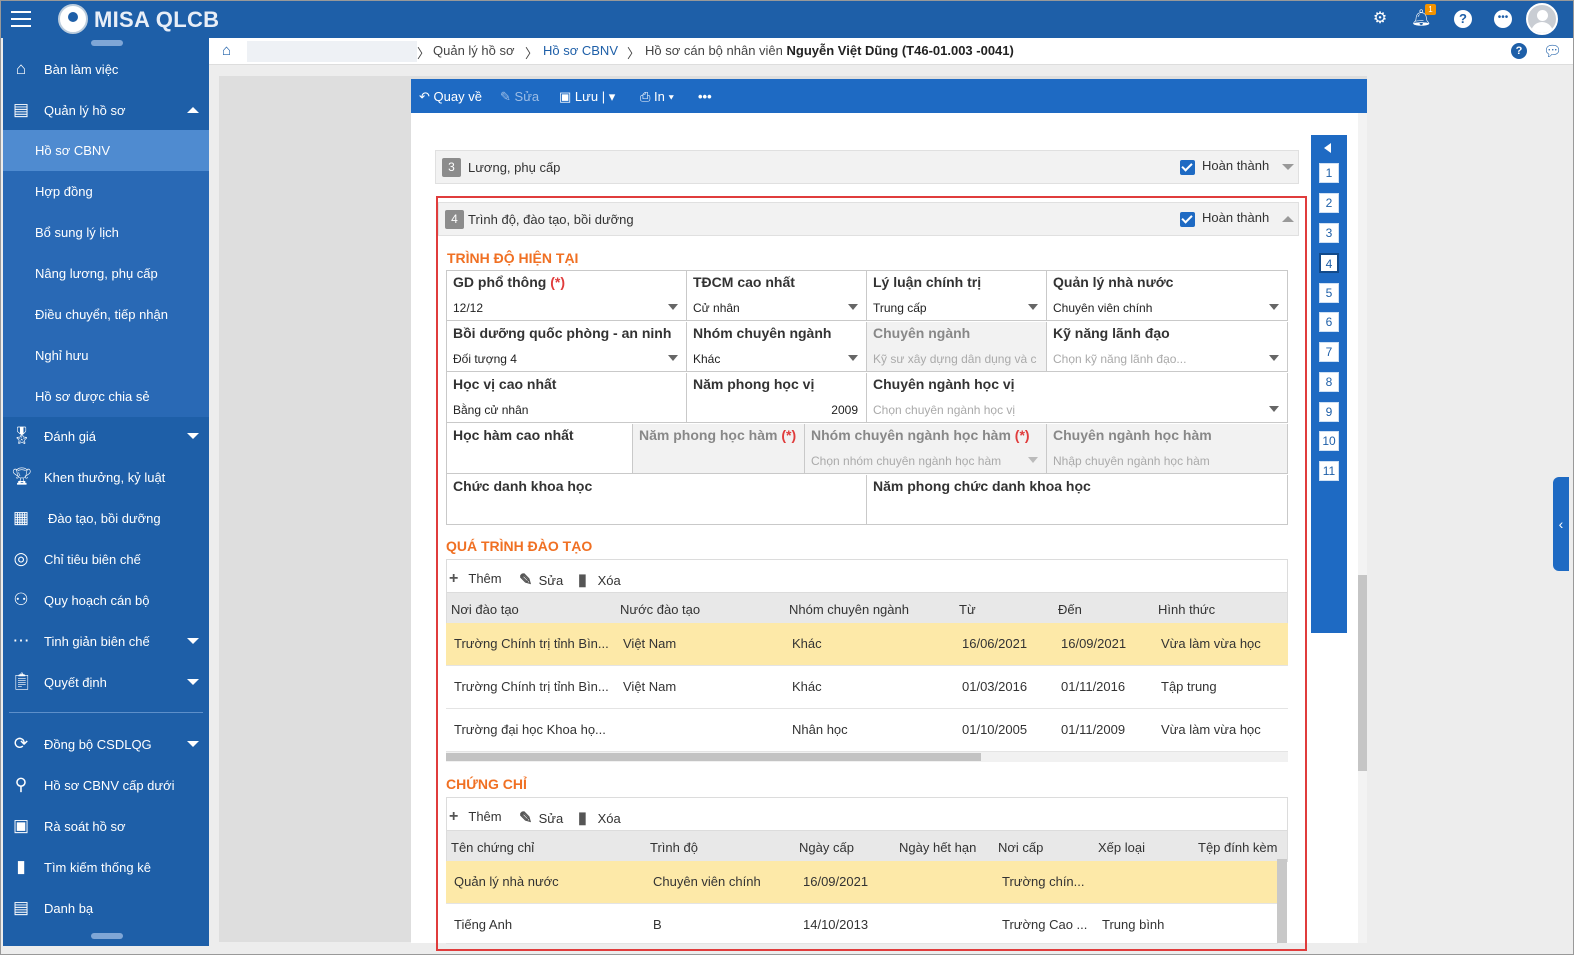 The height and width of the screenshot is (955, 1574). I want to click on sidebar-subitem-retire: Nghỉ hưu, so click(106, 355).